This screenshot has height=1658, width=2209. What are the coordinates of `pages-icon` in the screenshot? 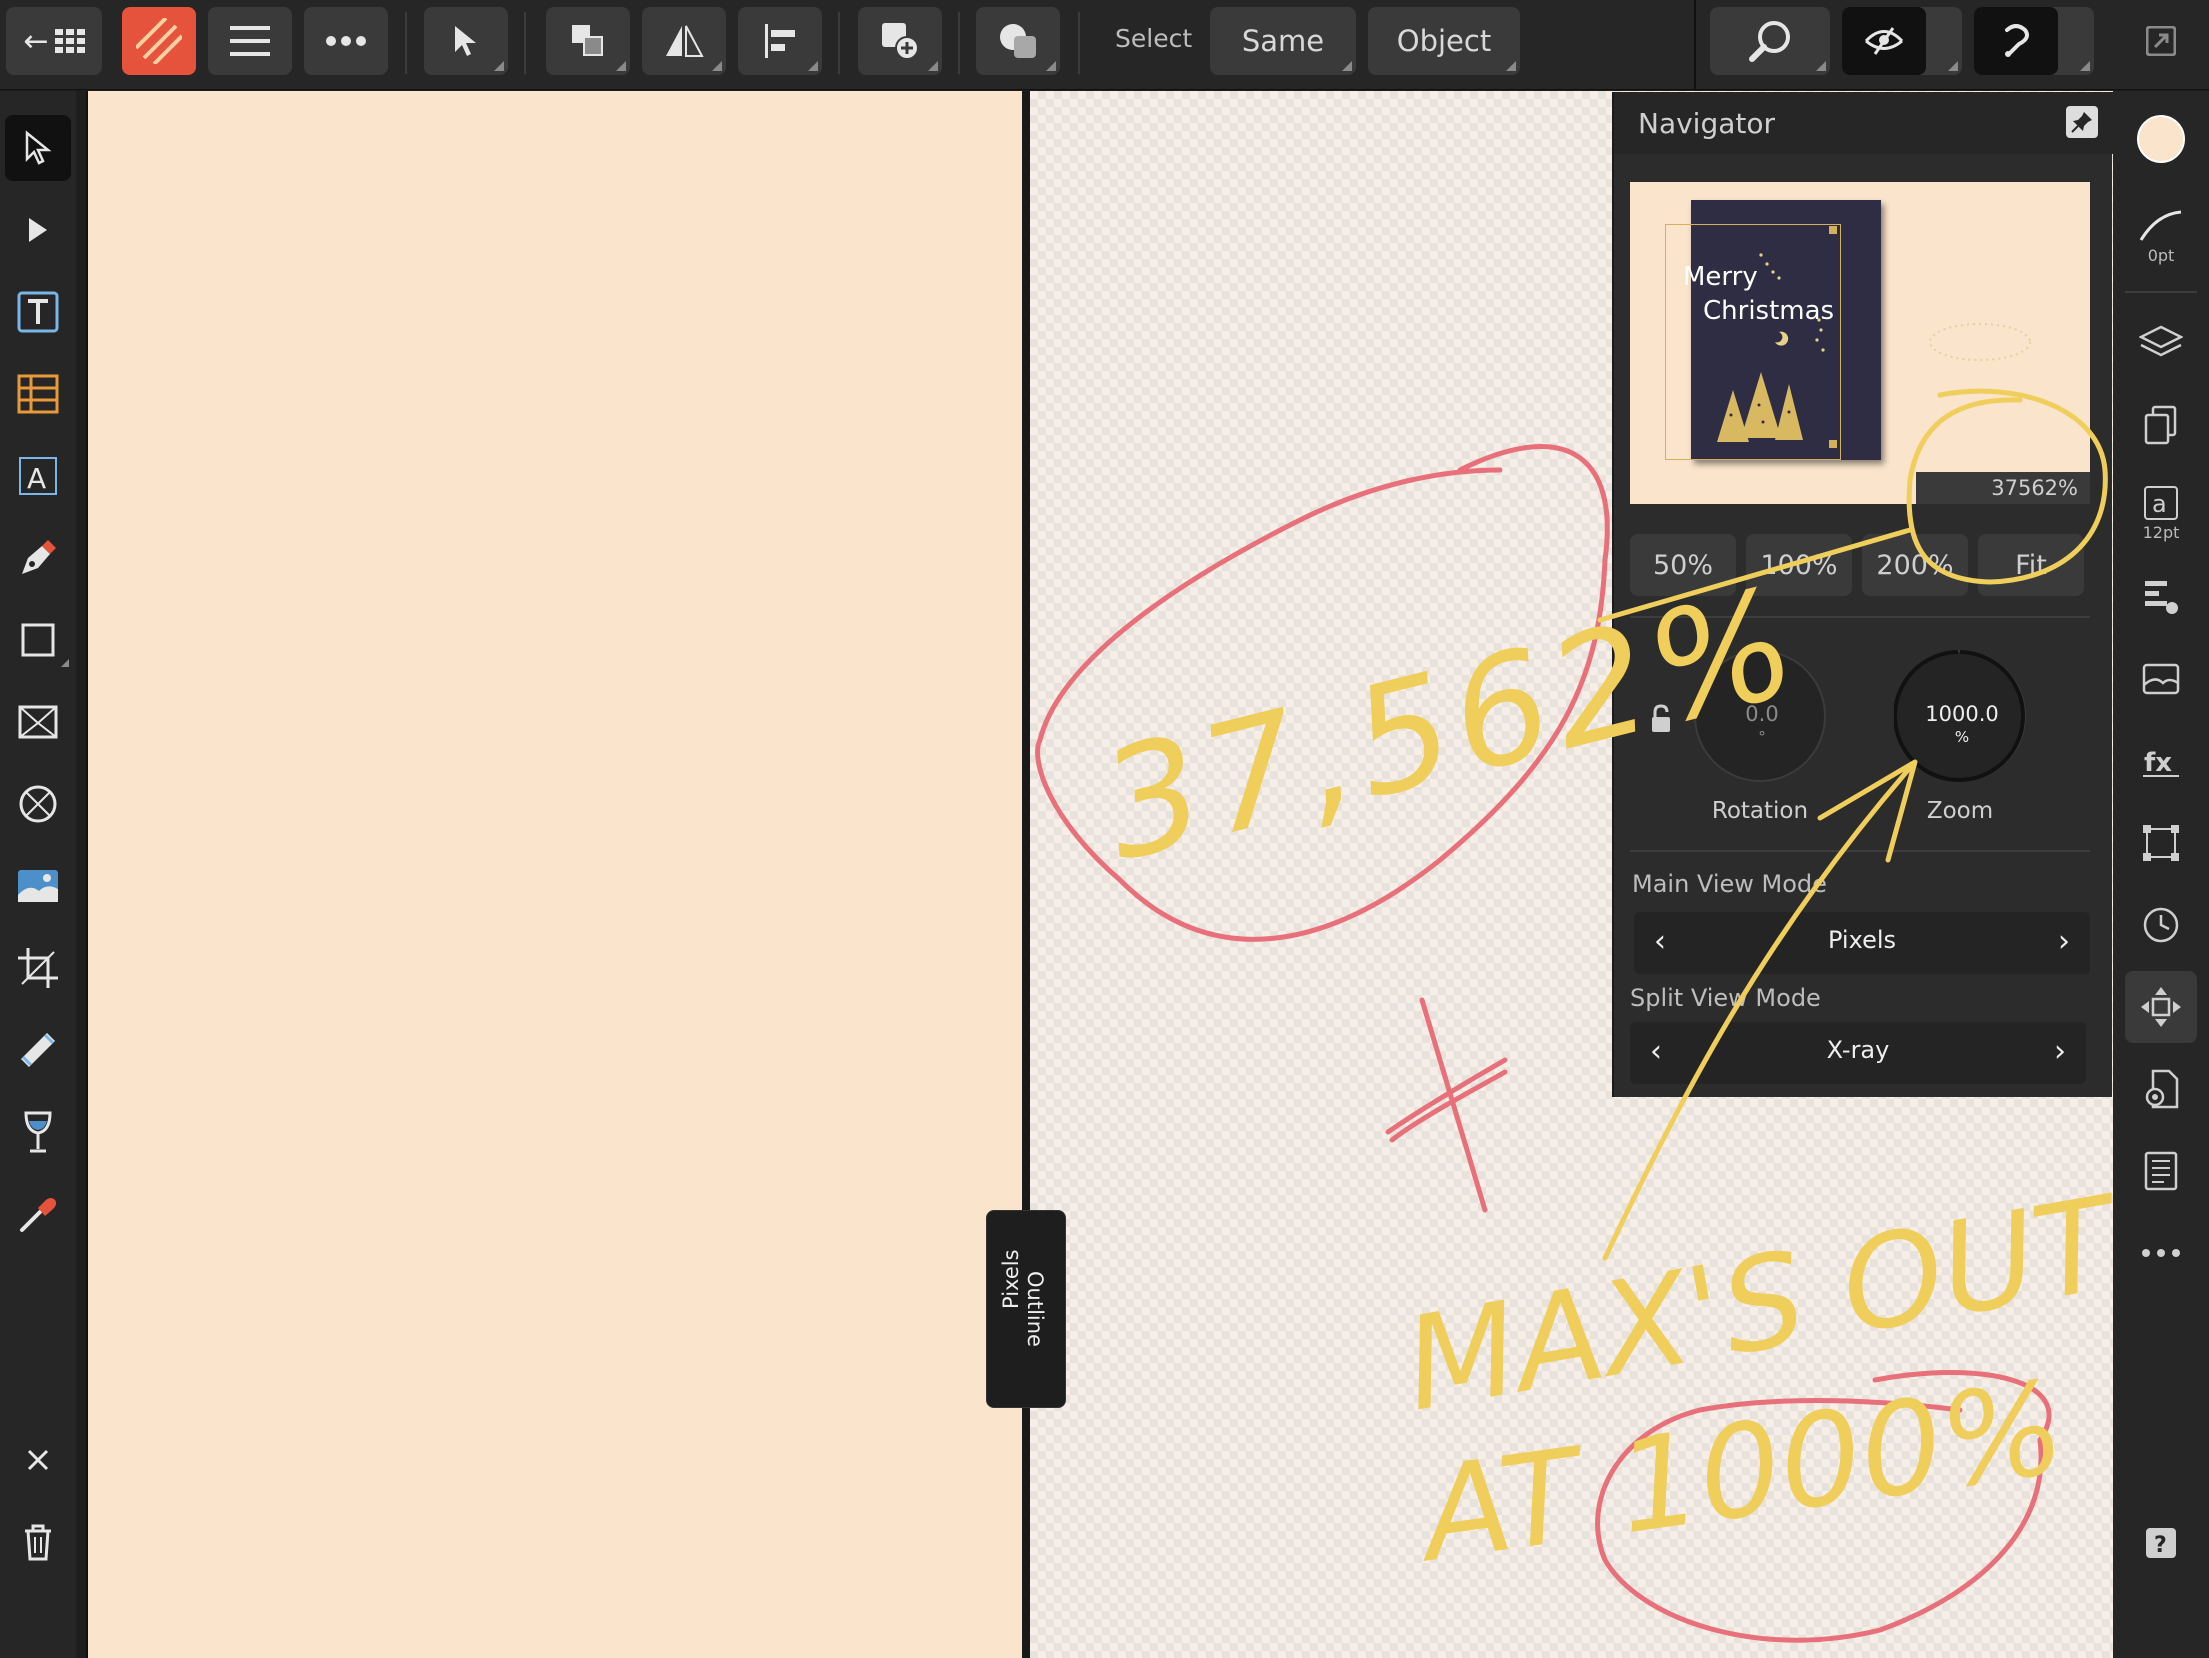 It's located at (2160, 425).